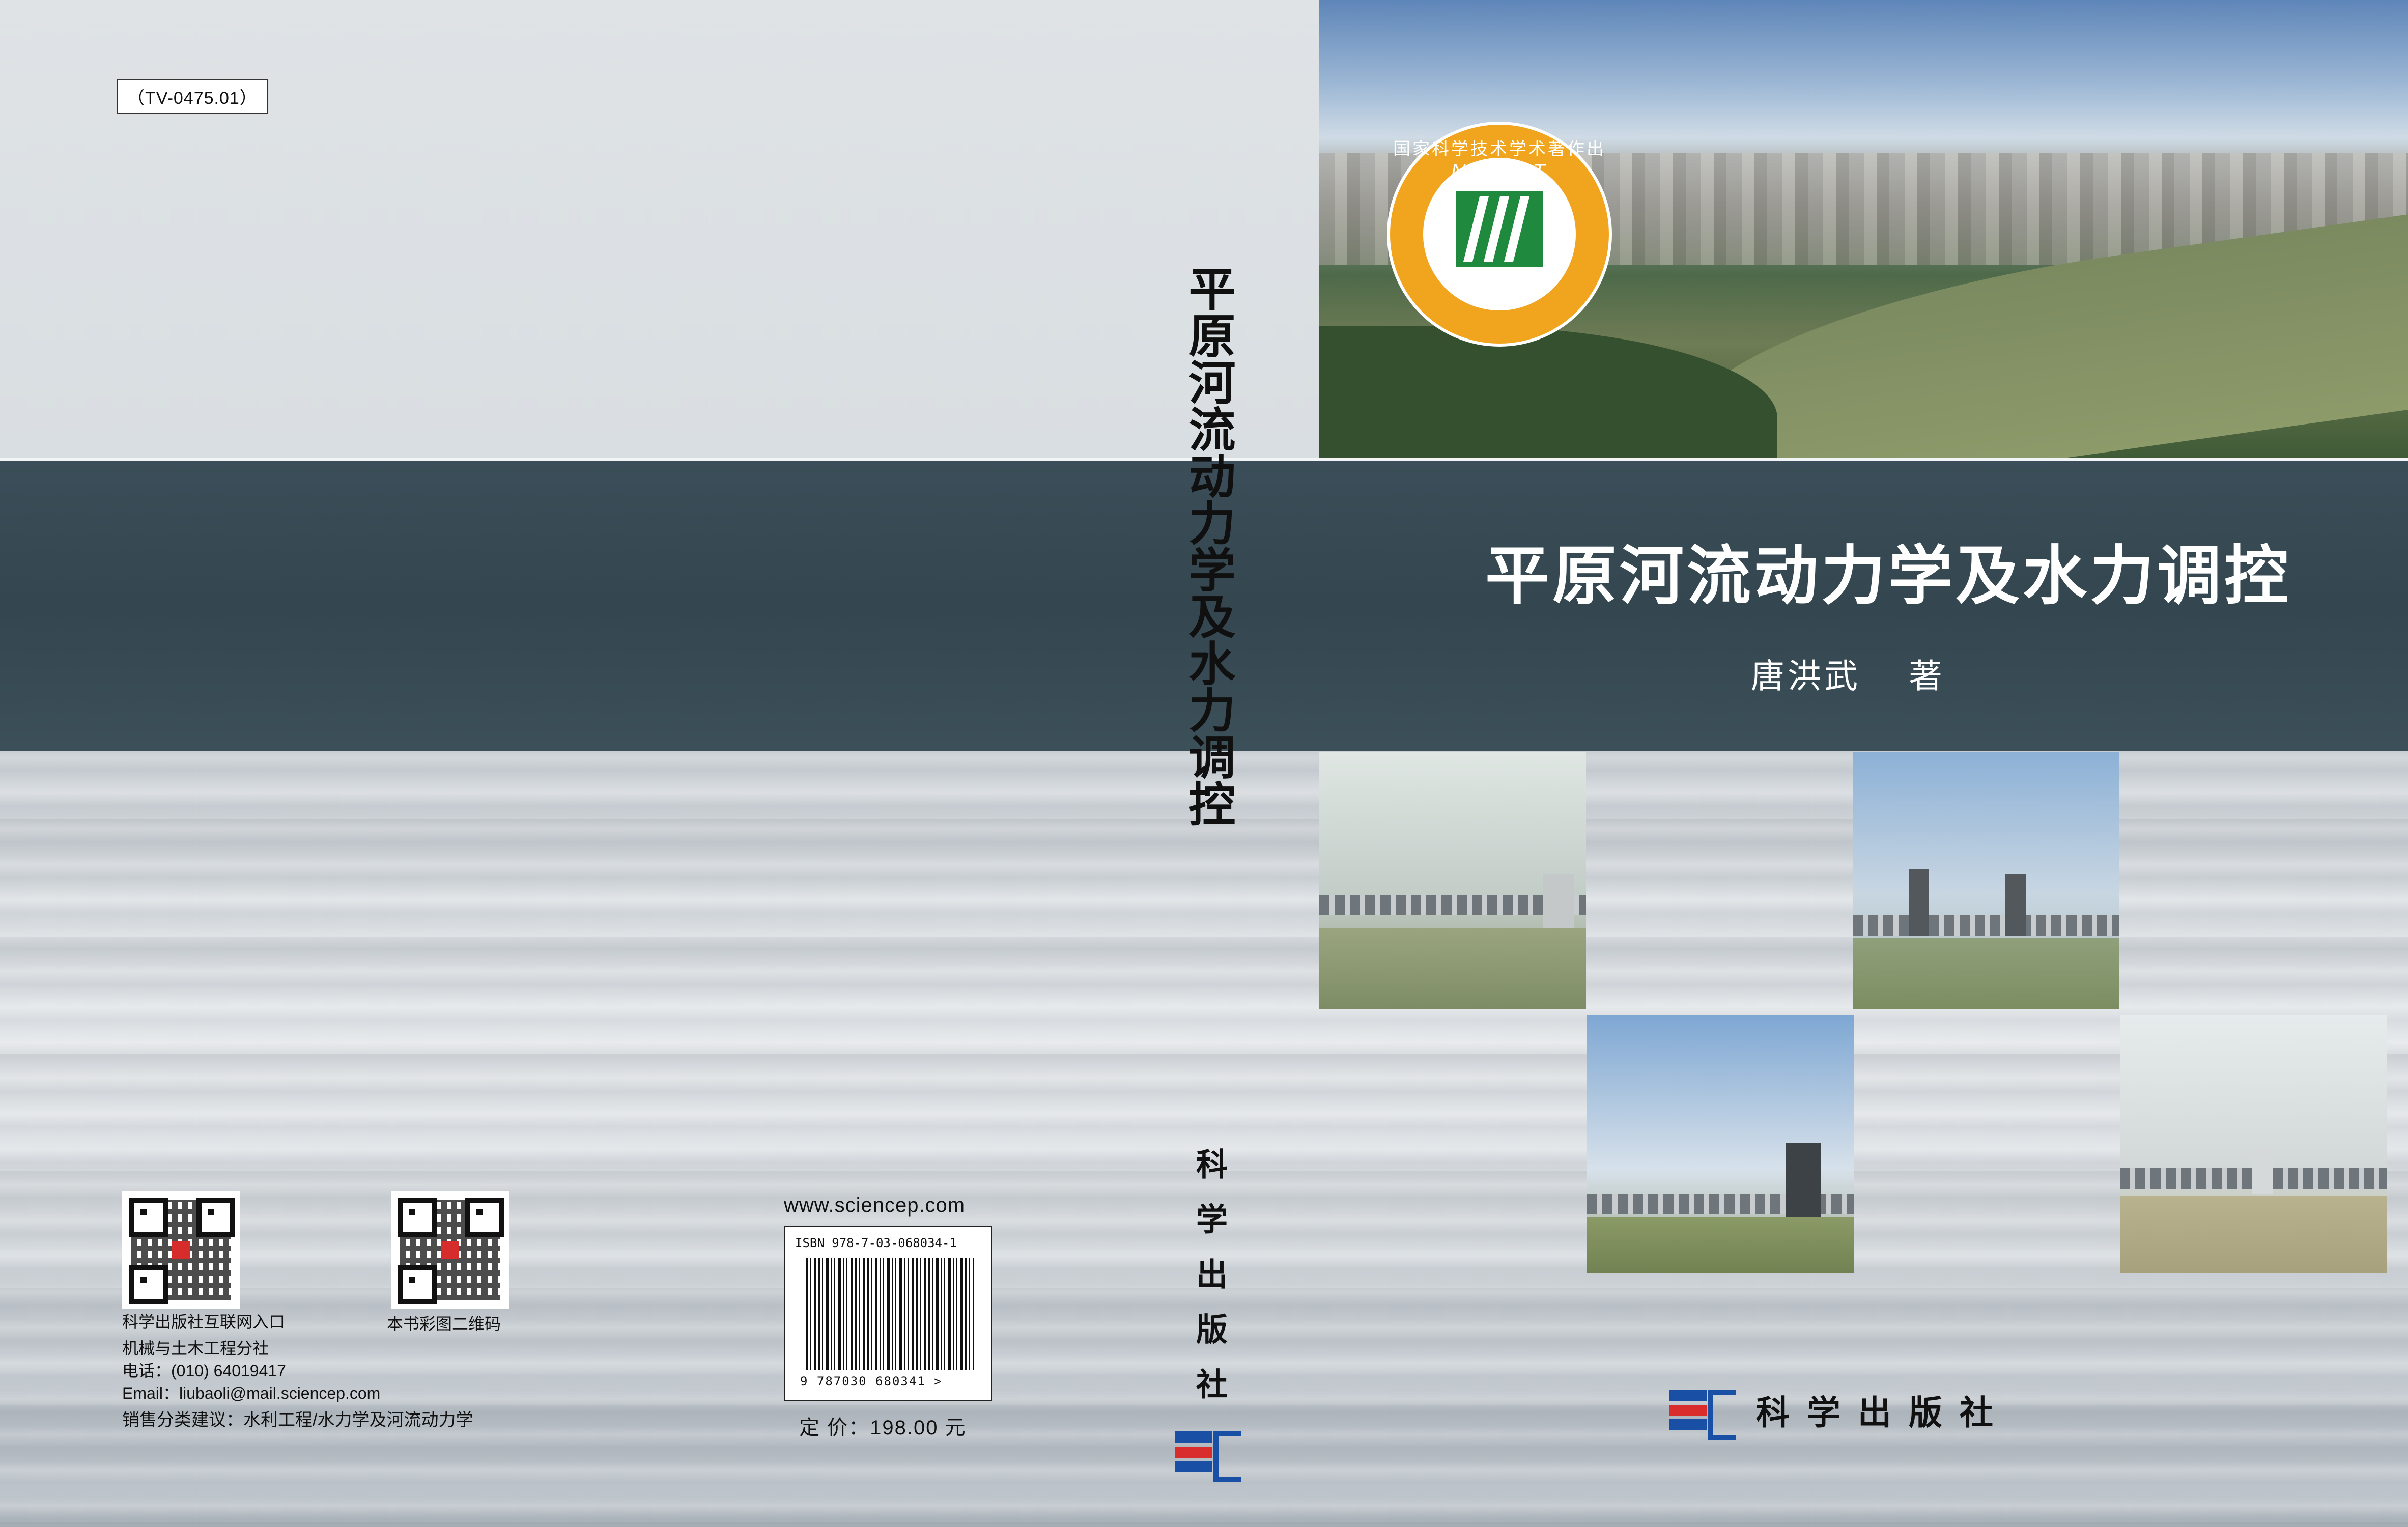 This screenshot has height=1527, width=2408. Describe the element at coordinates (204, 1322) in the screenshot. I see `qr1-label: 科学出版社互联网入口` at that location.